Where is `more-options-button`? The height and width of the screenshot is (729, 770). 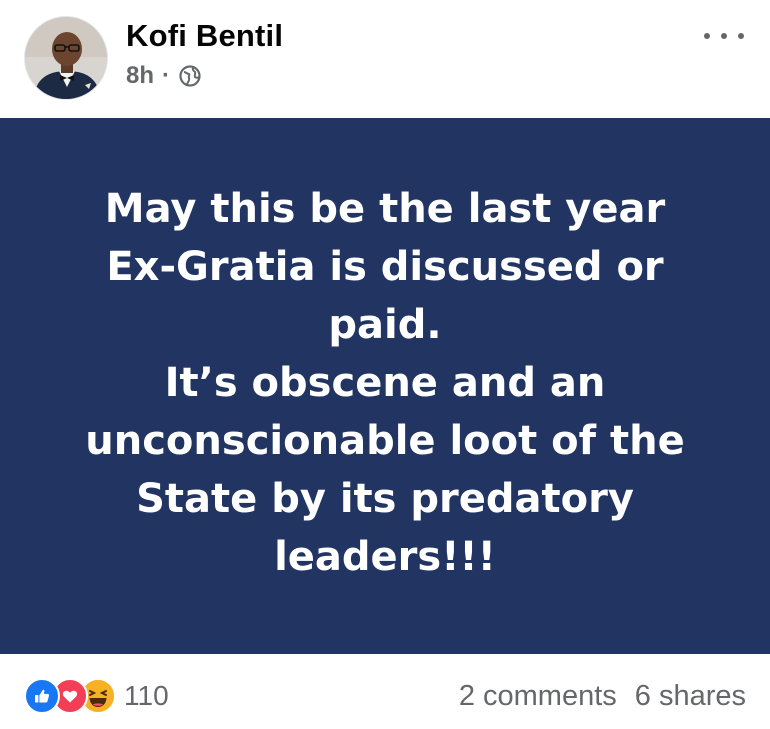 more-options-button is located at coordinates (724, 36).